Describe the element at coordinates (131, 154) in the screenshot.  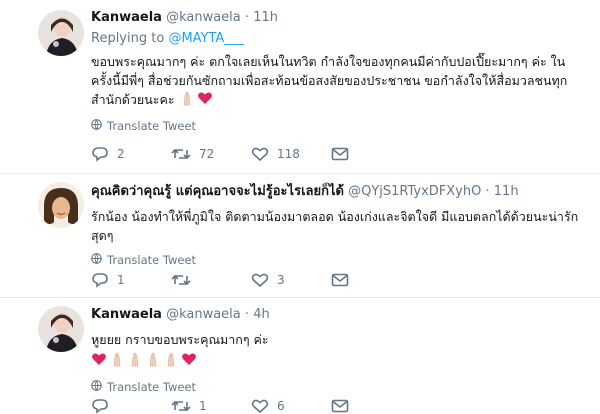
I see `reply-button: 2` at that location.